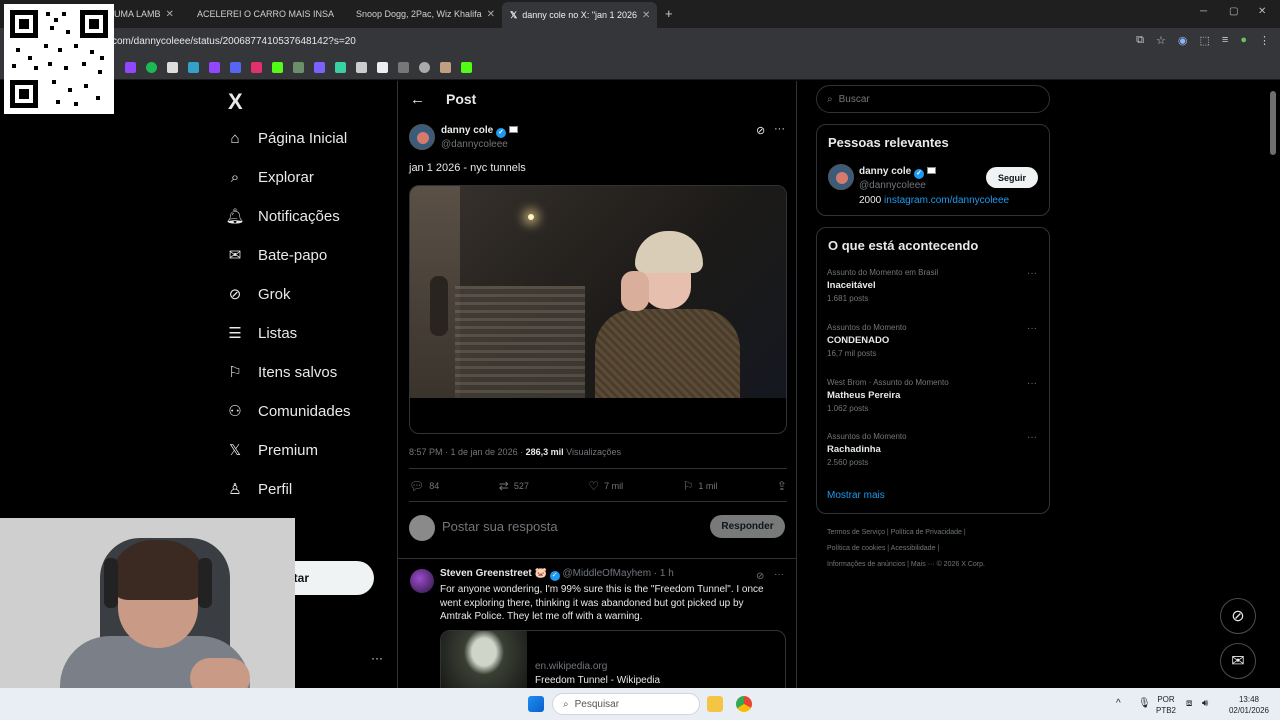 The width and height of the screenshot is (1280, 720). What do you see at coordinates (1233, 11) in the screenshot?
I see `maximize-icon: ▢` at bounding box center [1233, 11].